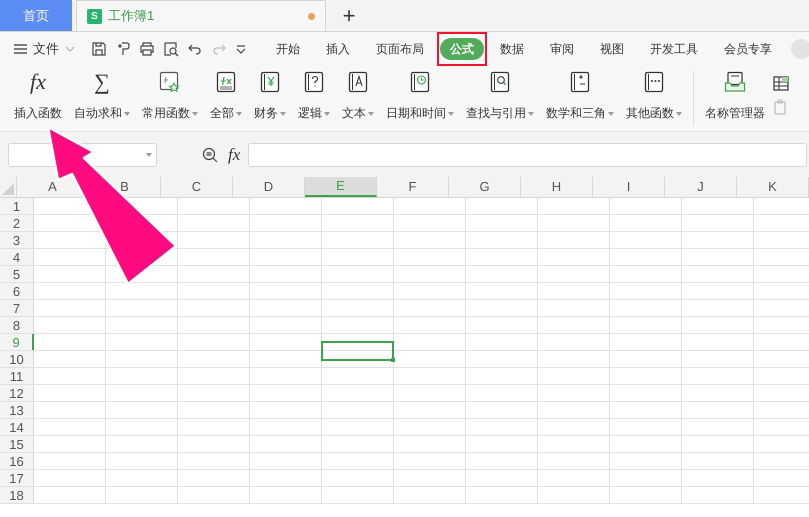 The width and height of the screenshot is (809, 517). What do you see at coordinates (234, 155) in the screenshot?
I see `function-label: fx` at bounding box center [234, 155].